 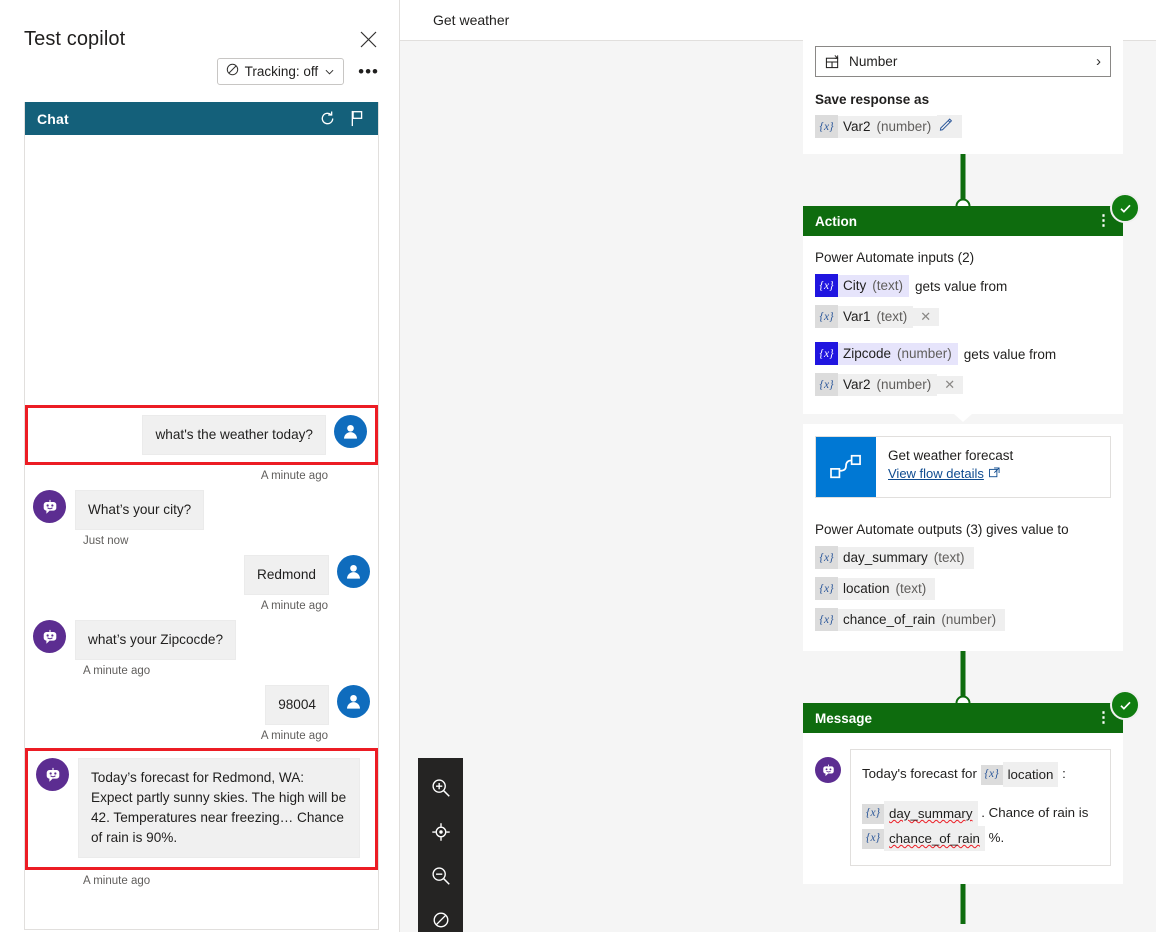 What do you see at coordinates (963, 681) in the screenshot?
I see `connector-action-to-message` at bounding box center [963, 681].